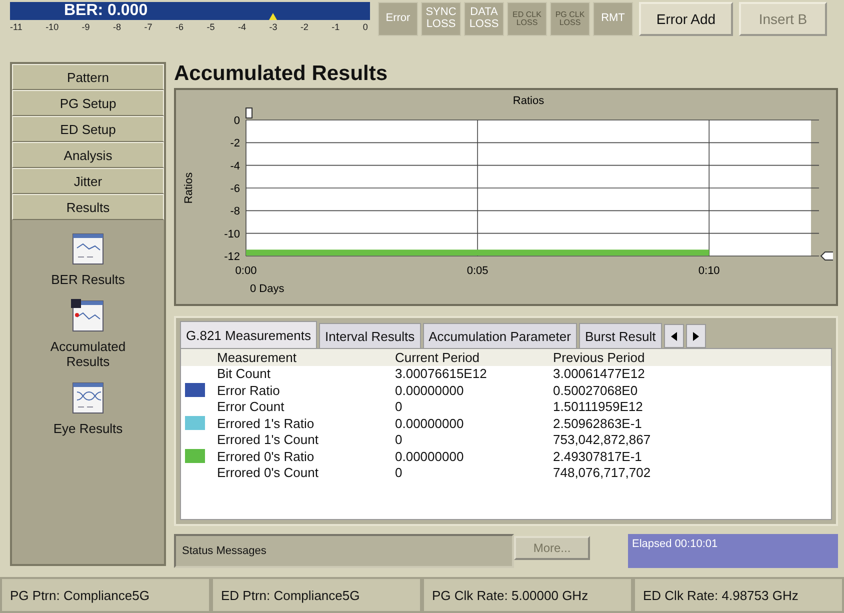 The height and width of the screenshot is (613, 844). What do you see at coordinates (438, 357) in the screenshot?
I see `column-header: Current Period` at bounding box center [438, 357].